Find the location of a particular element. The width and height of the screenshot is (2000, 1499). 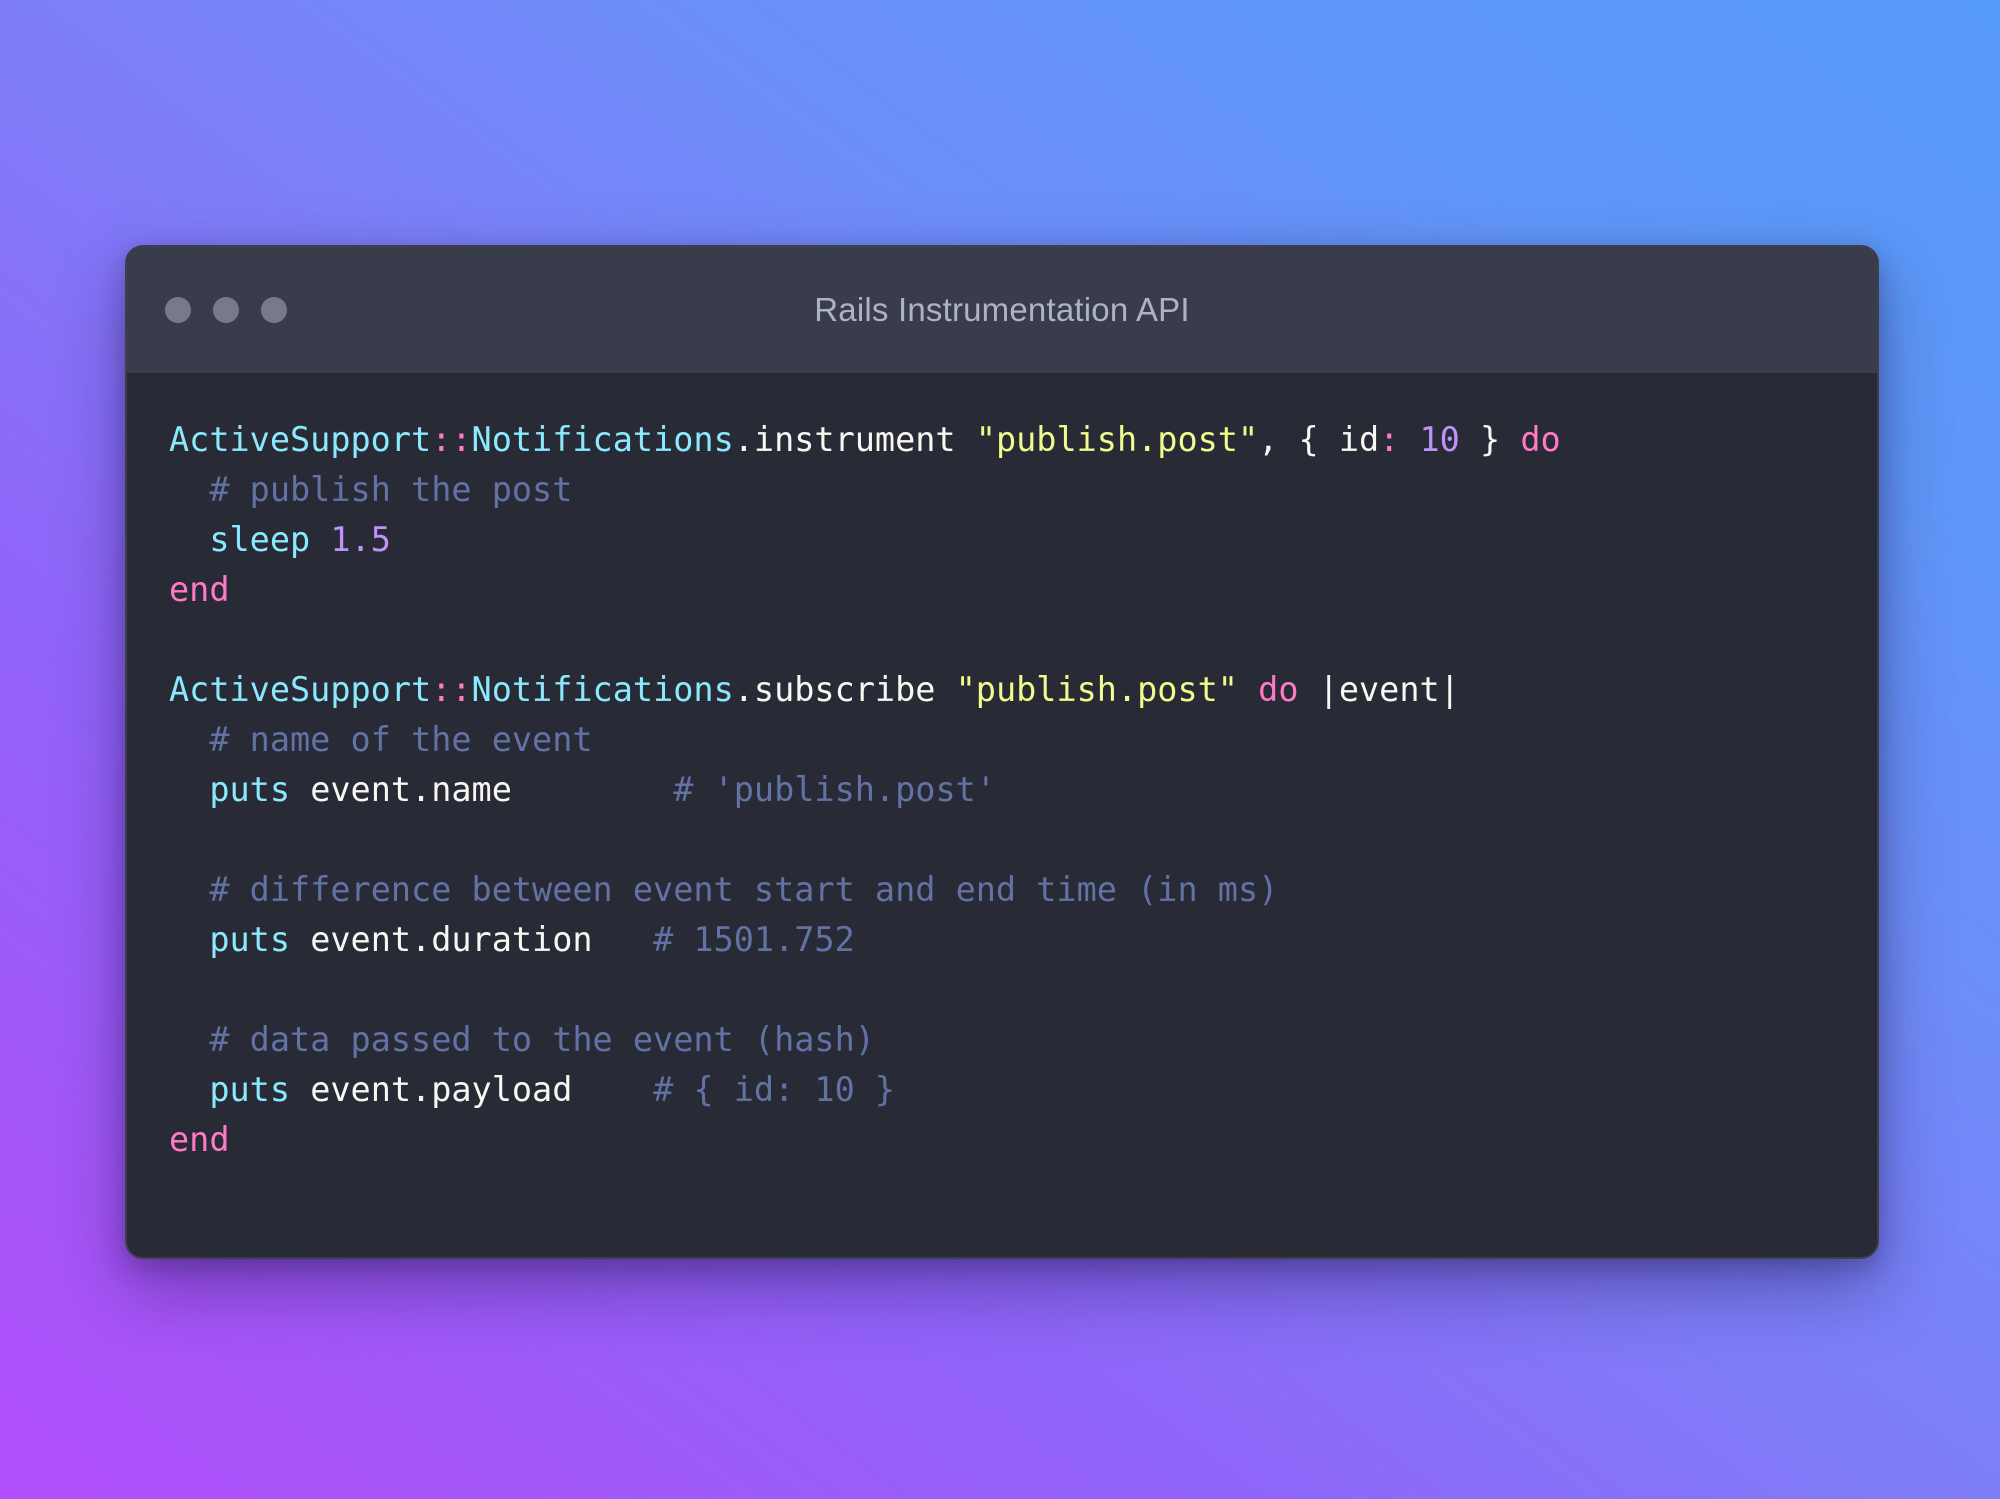

code-token: sleep is located at coordinates (260, 539).